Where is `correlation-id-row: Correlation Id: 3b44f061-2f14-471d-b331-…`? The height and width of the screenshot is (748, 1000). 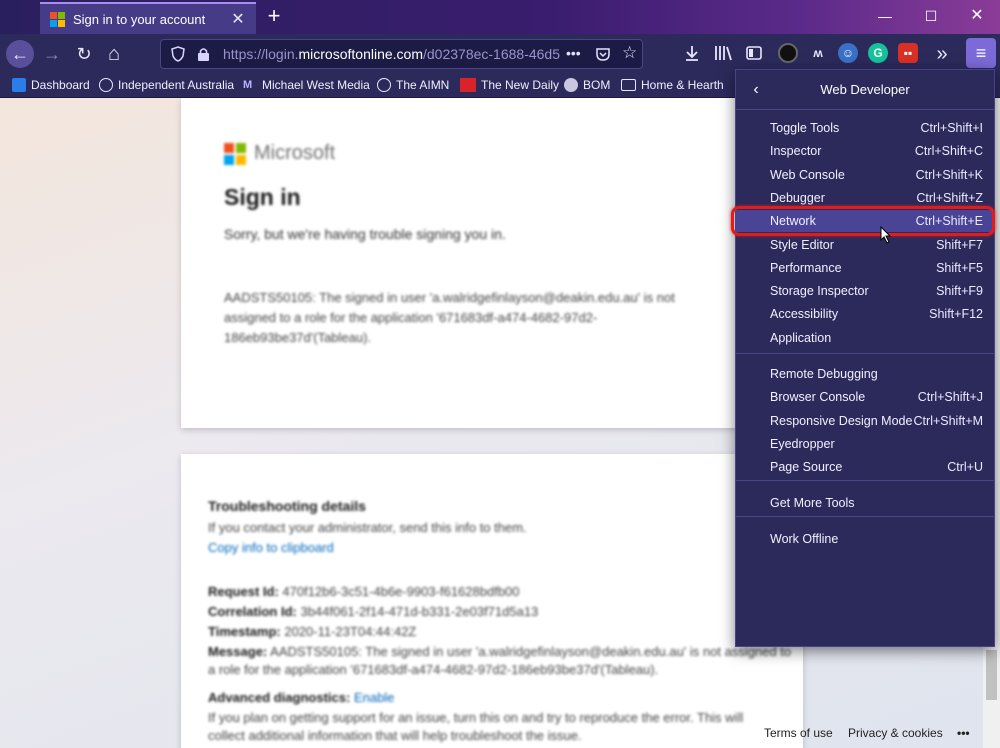 correlation-id-row: Correlation Id: 3b44f061-2f14-471d-b331-… is located at coordinates (373, 611).